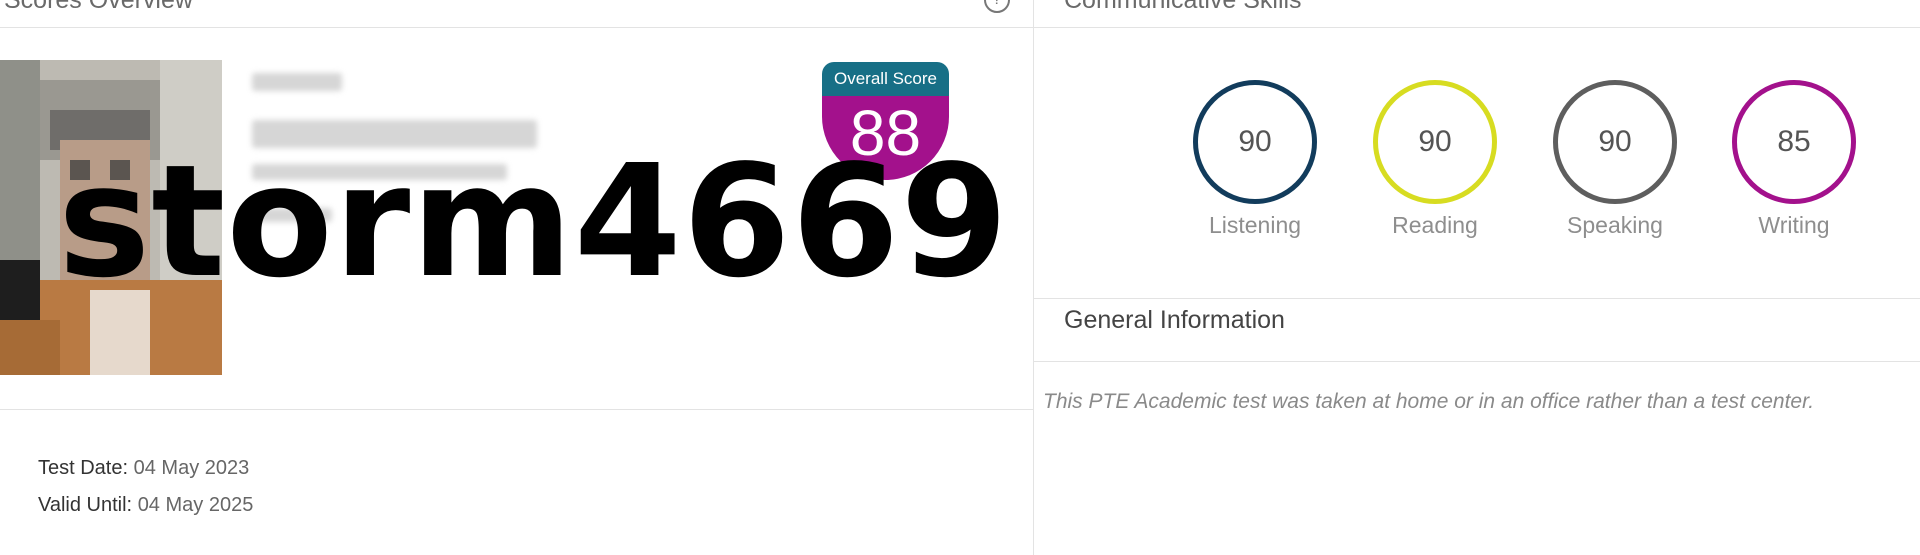  I want to click on valid-until-row: Valid Until: 04 May 2025, so click(145, 505).